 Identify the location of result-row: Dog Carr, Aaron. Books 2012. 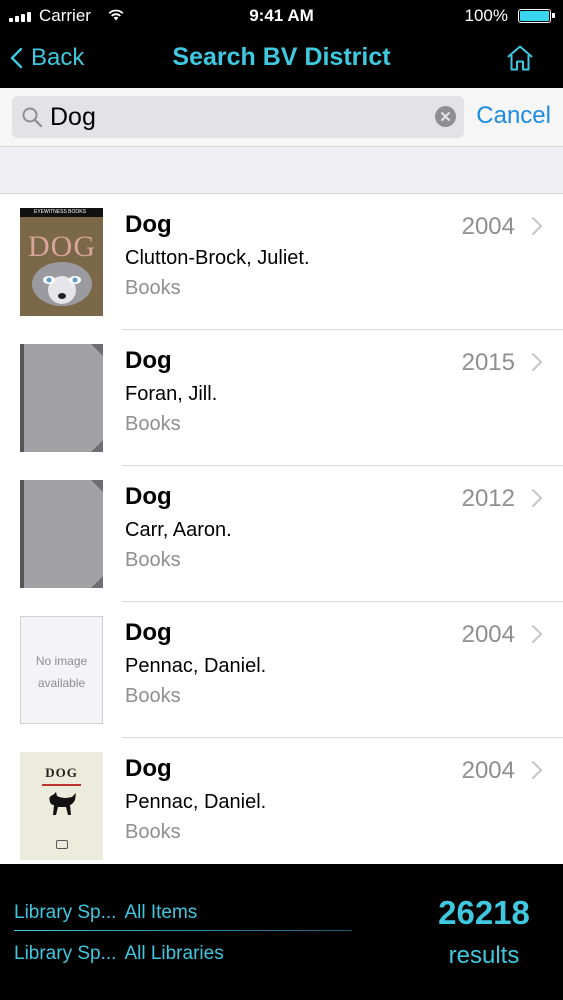
(281, 534).